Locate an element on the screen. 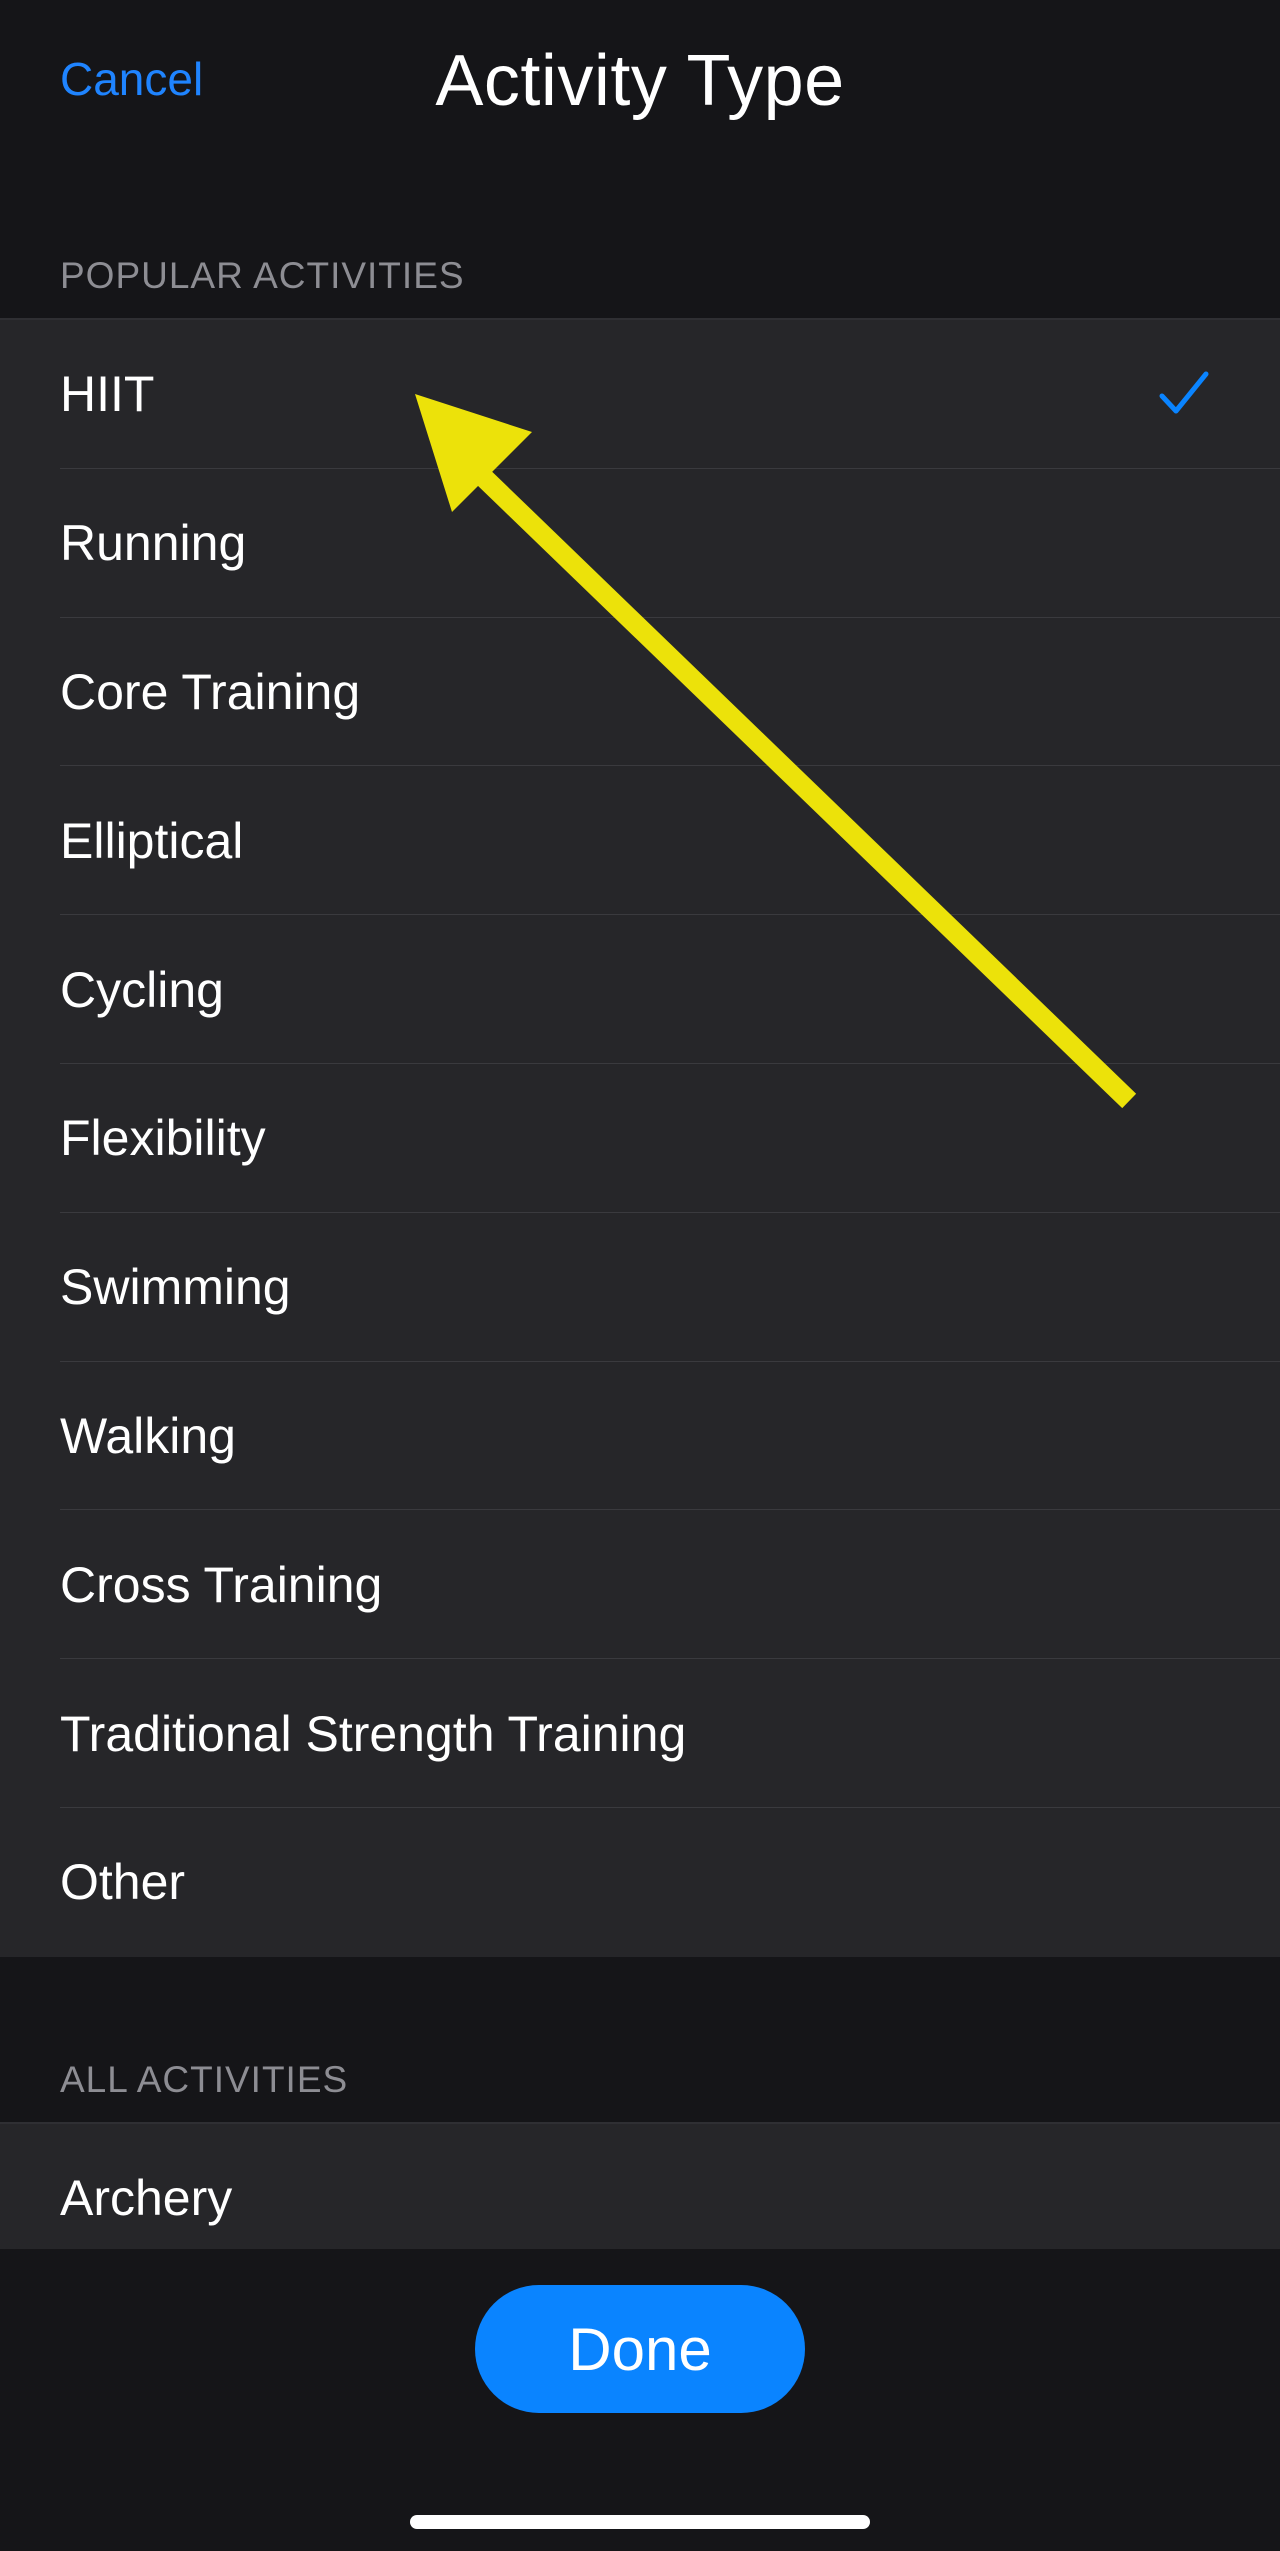 This screenshot has width=1280, height=2551. list-item-label: Traditional Strength Training is located at coordinates (373, 1733).